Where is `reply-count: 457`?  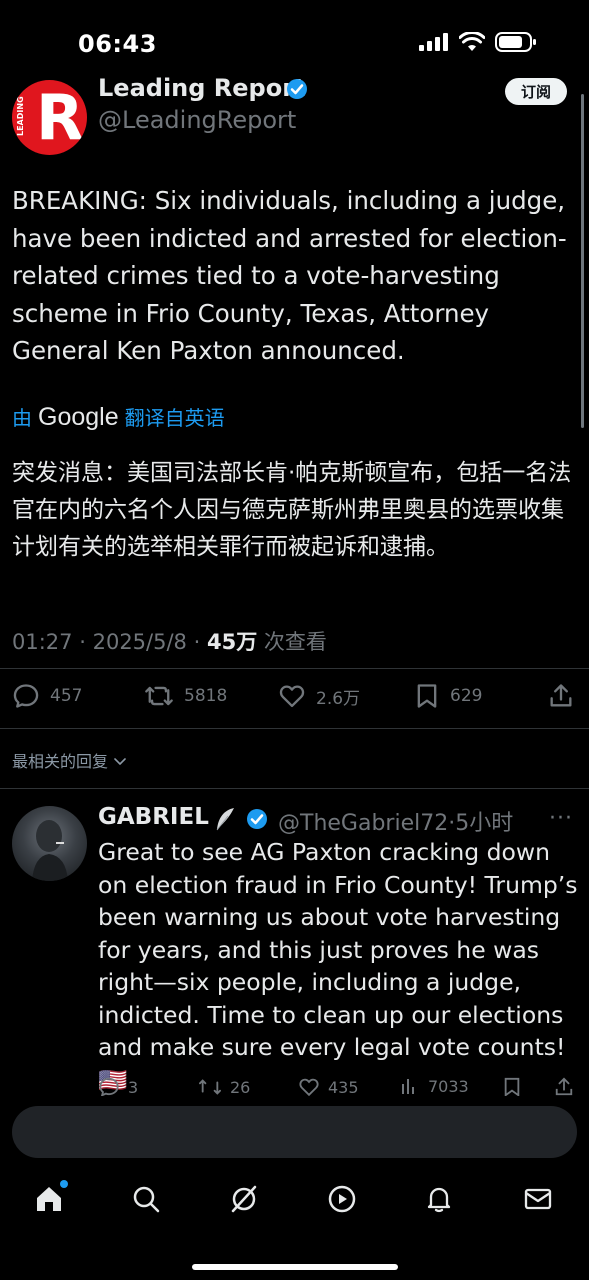 reply-count: 457 is located at coordinates (66, 696).